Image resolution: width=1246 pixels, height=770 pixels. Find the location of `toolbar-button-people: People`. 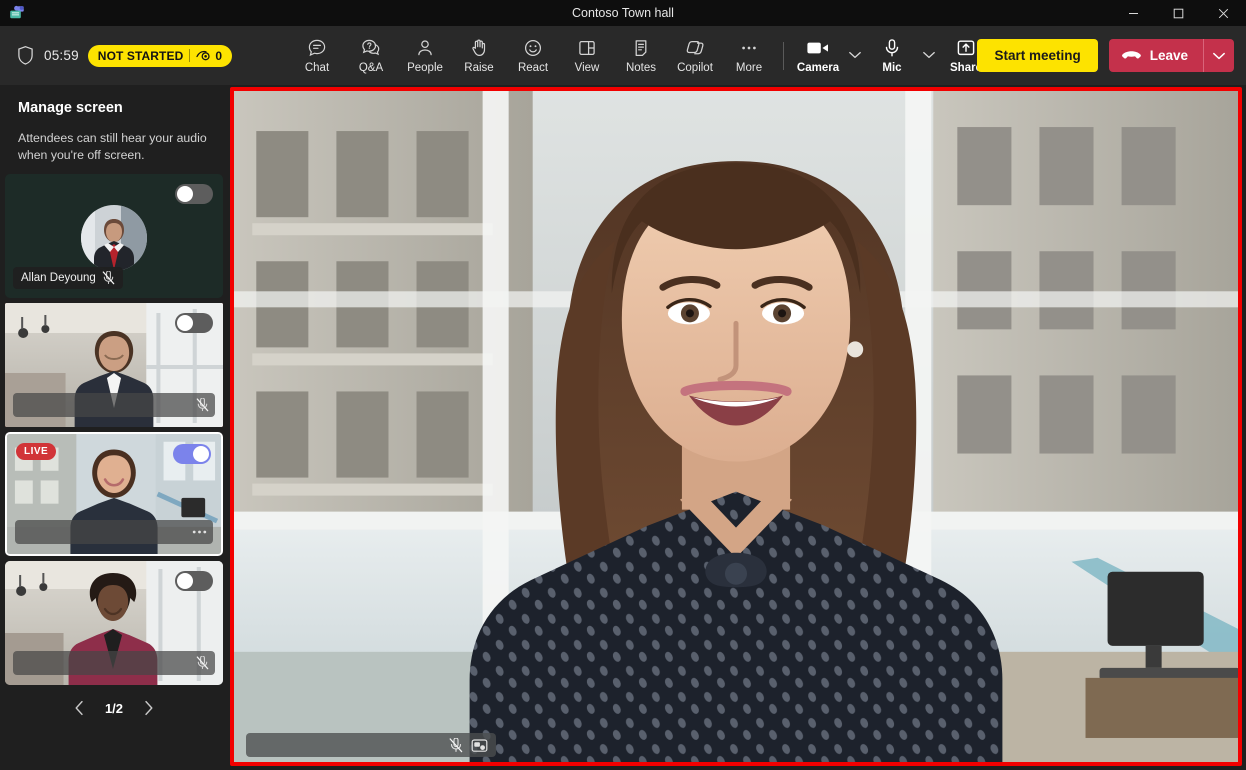

toolbar-button-people: People is located at coordinates (425, 55).